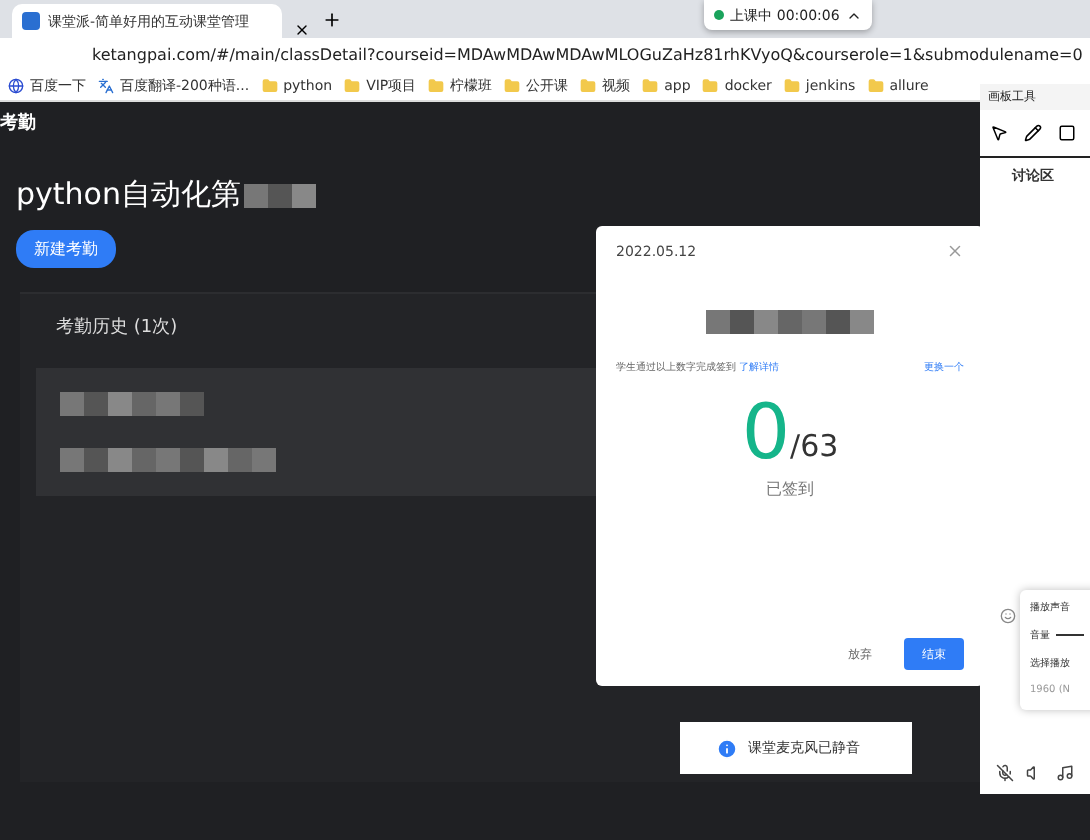 The height and width of the screenshot is (840, 1090). I want to click on new-tab-icon, so click(332, 20).